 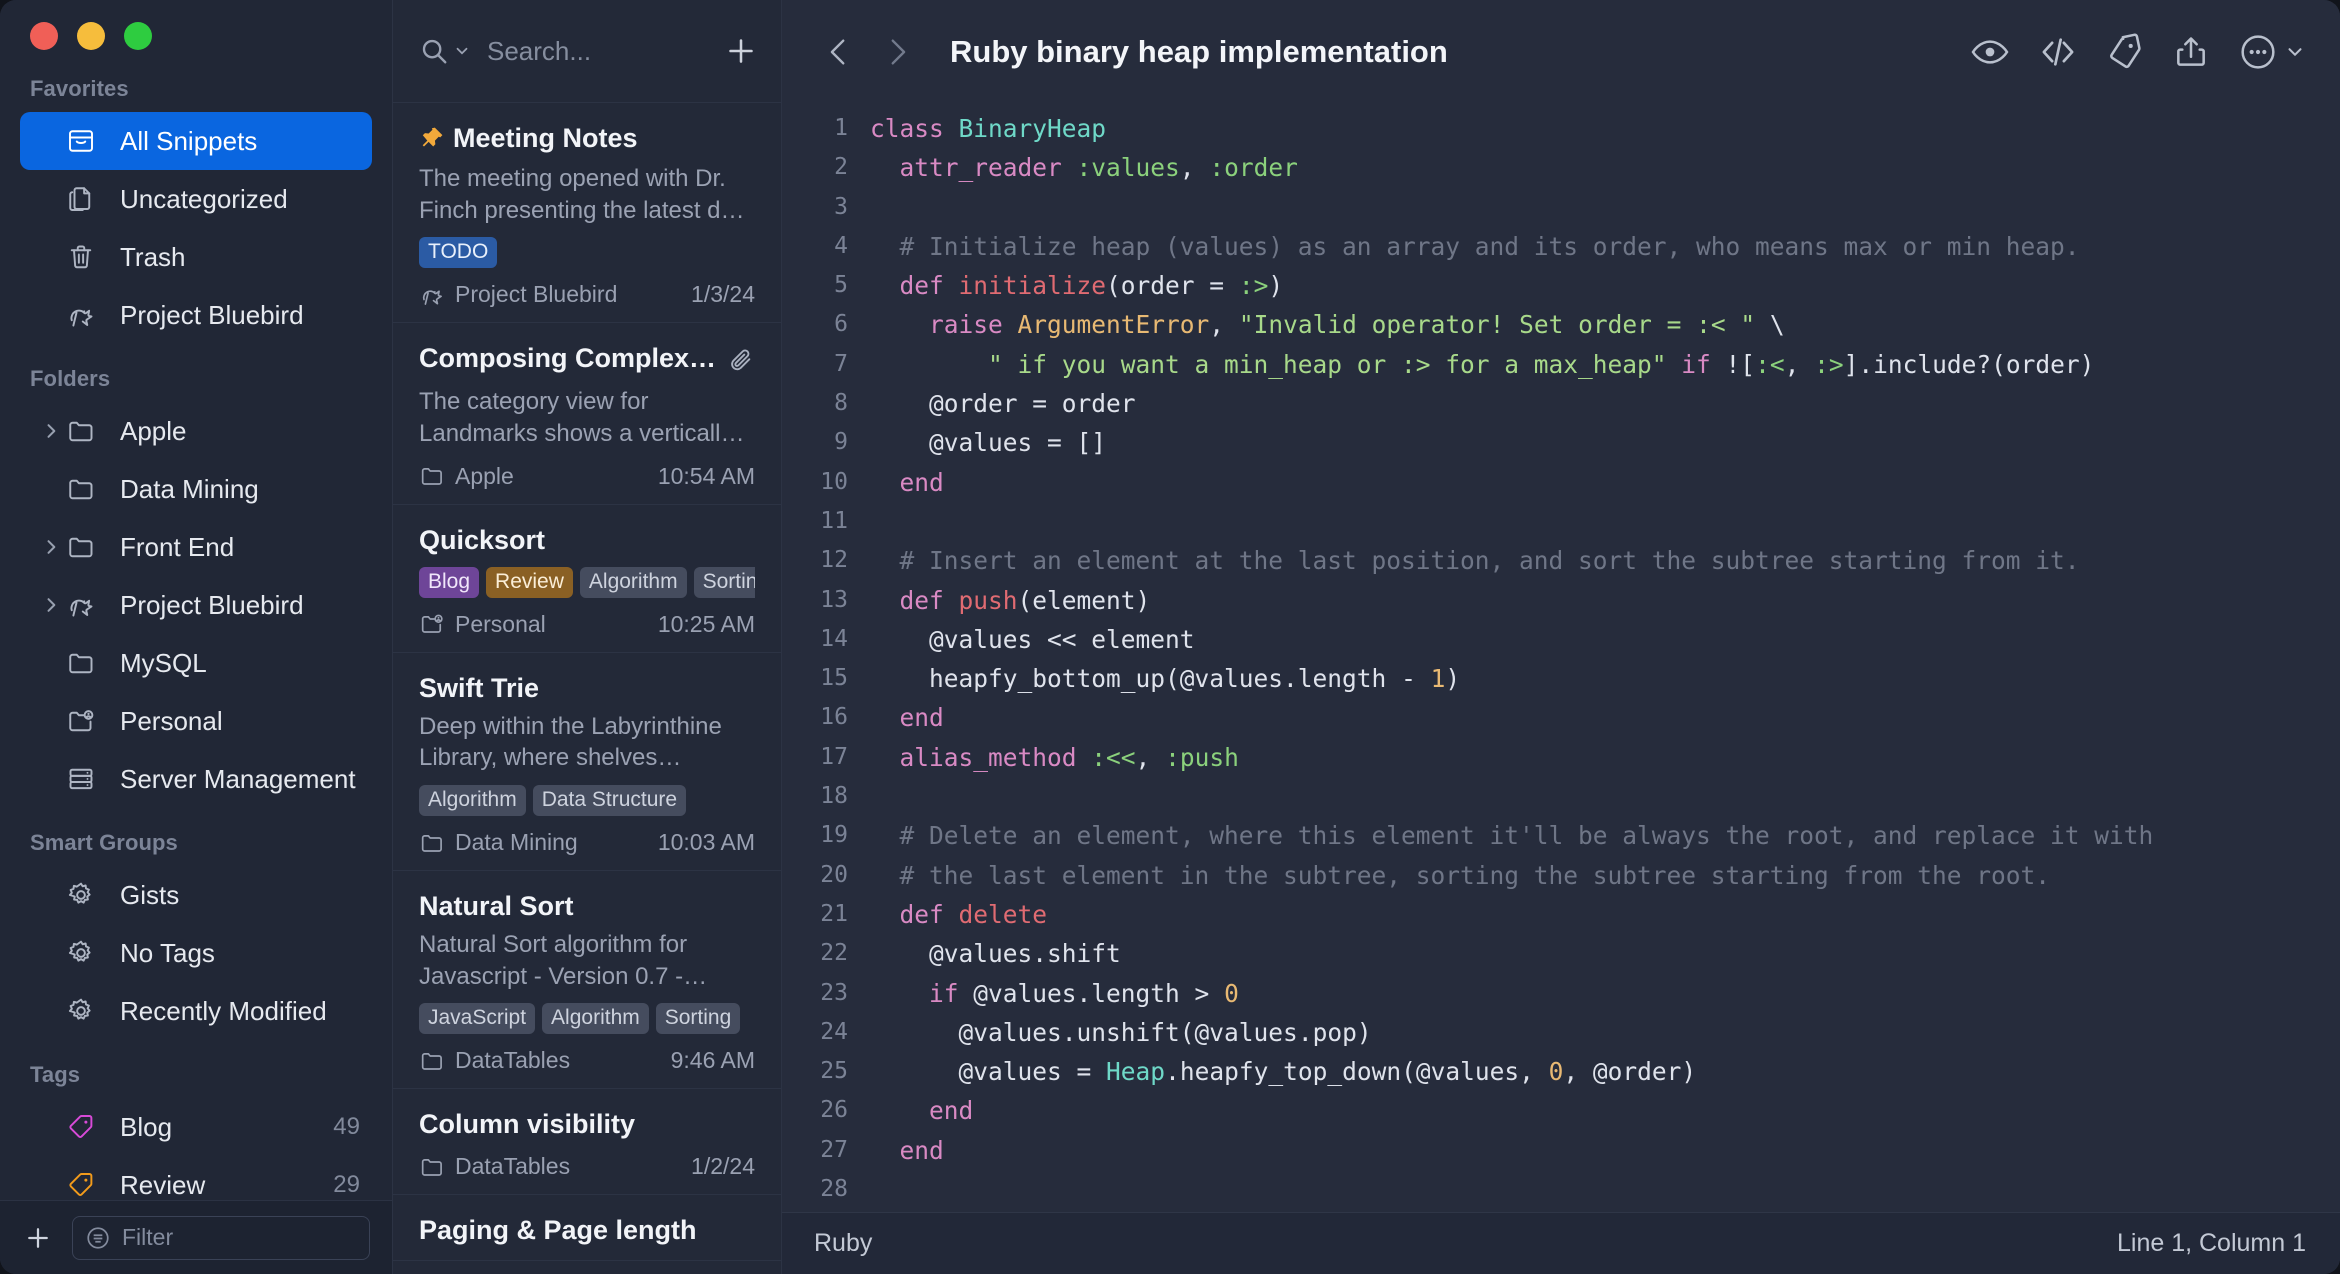 What do you see at coordinates (1605, 600) in the screenshot?
I see `code-line-text: def push(element)` at bounding box center [1605, 600].